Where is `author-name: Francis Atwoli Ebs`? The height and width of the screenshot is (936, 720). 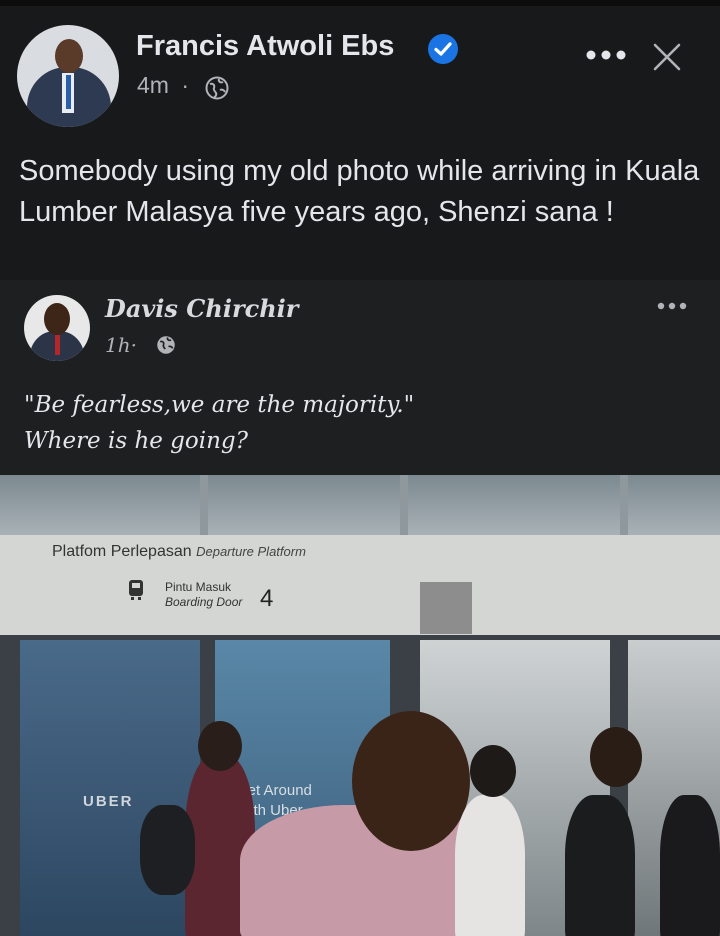
author-name: Francis Atwoli Ebs is located at coordinates (265, 46).